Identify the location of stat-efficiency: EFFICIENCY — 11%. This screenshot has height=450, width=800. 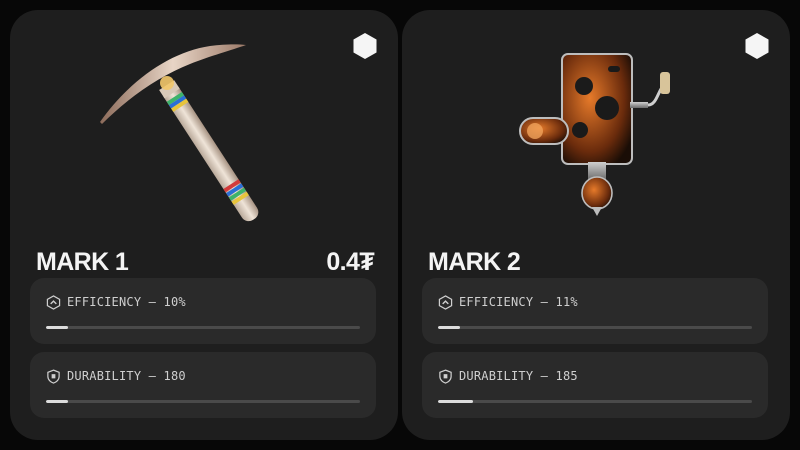
(595, 311).